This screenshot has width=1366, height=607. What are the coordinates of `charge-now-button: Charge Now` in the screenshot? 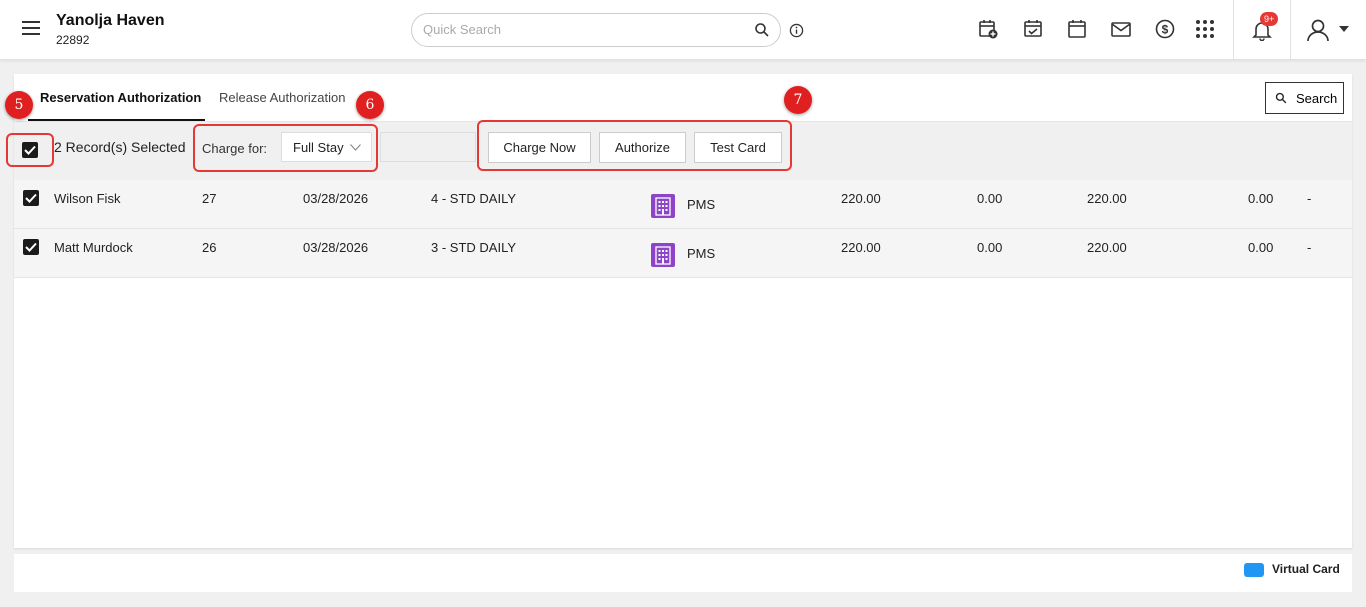 It's located at (539, 147).